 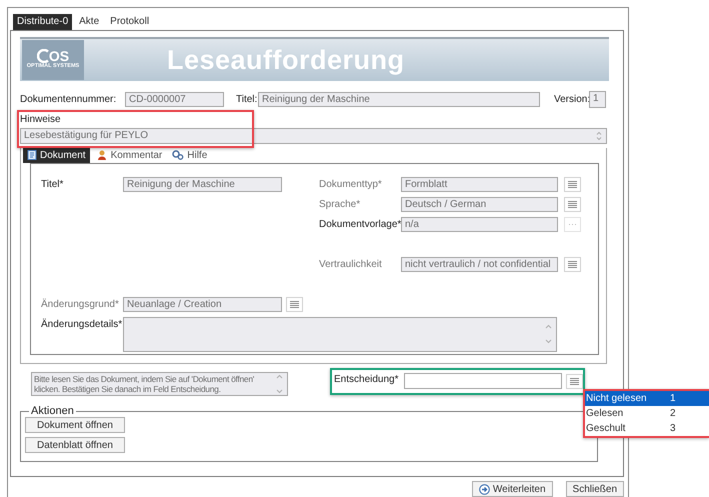 What do you see at coordinates (484, 489) in the screenshot?
I see `forward-icon` at bounding box center [484, 489].